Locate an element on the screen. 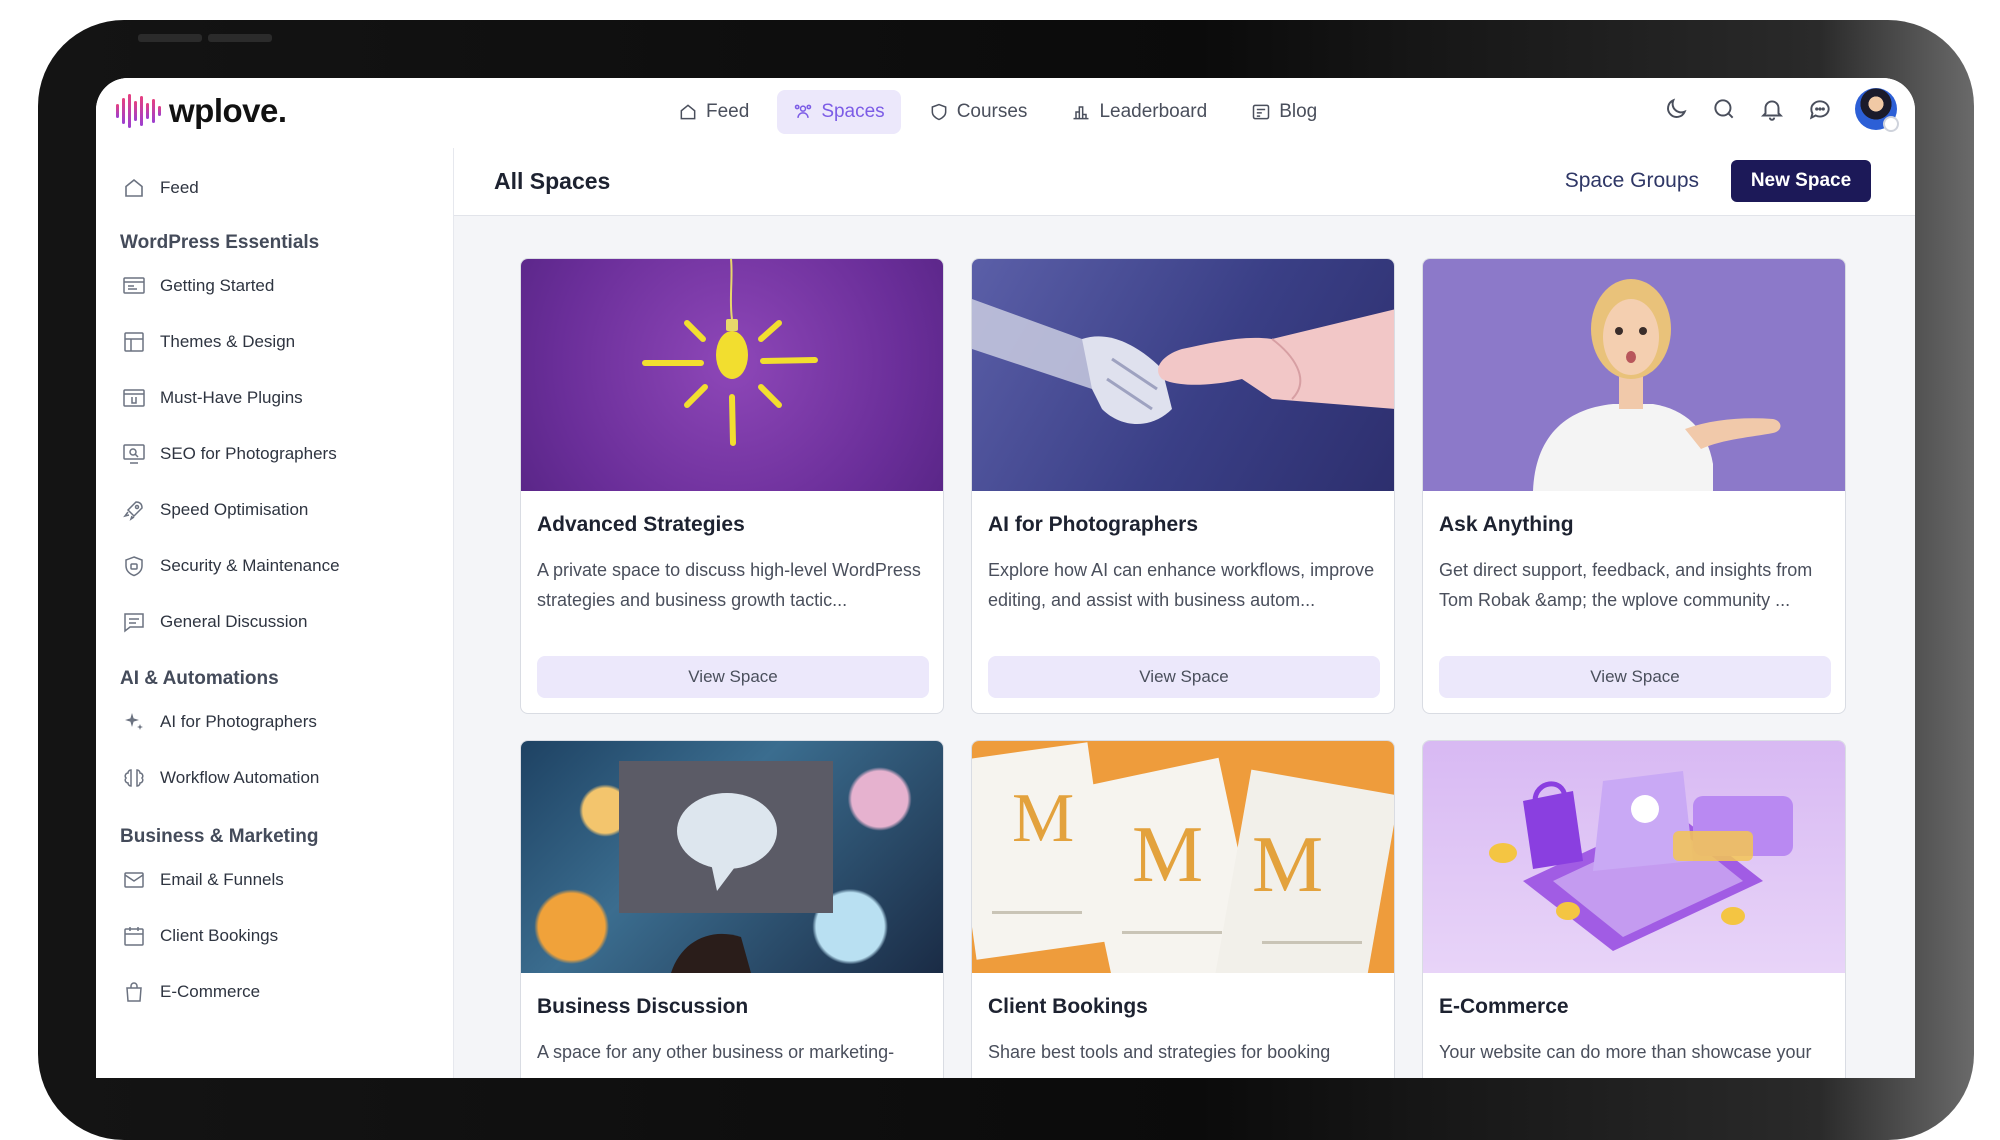  sidebar-item-label: E-Commerce is located at coordinates (210, 991).